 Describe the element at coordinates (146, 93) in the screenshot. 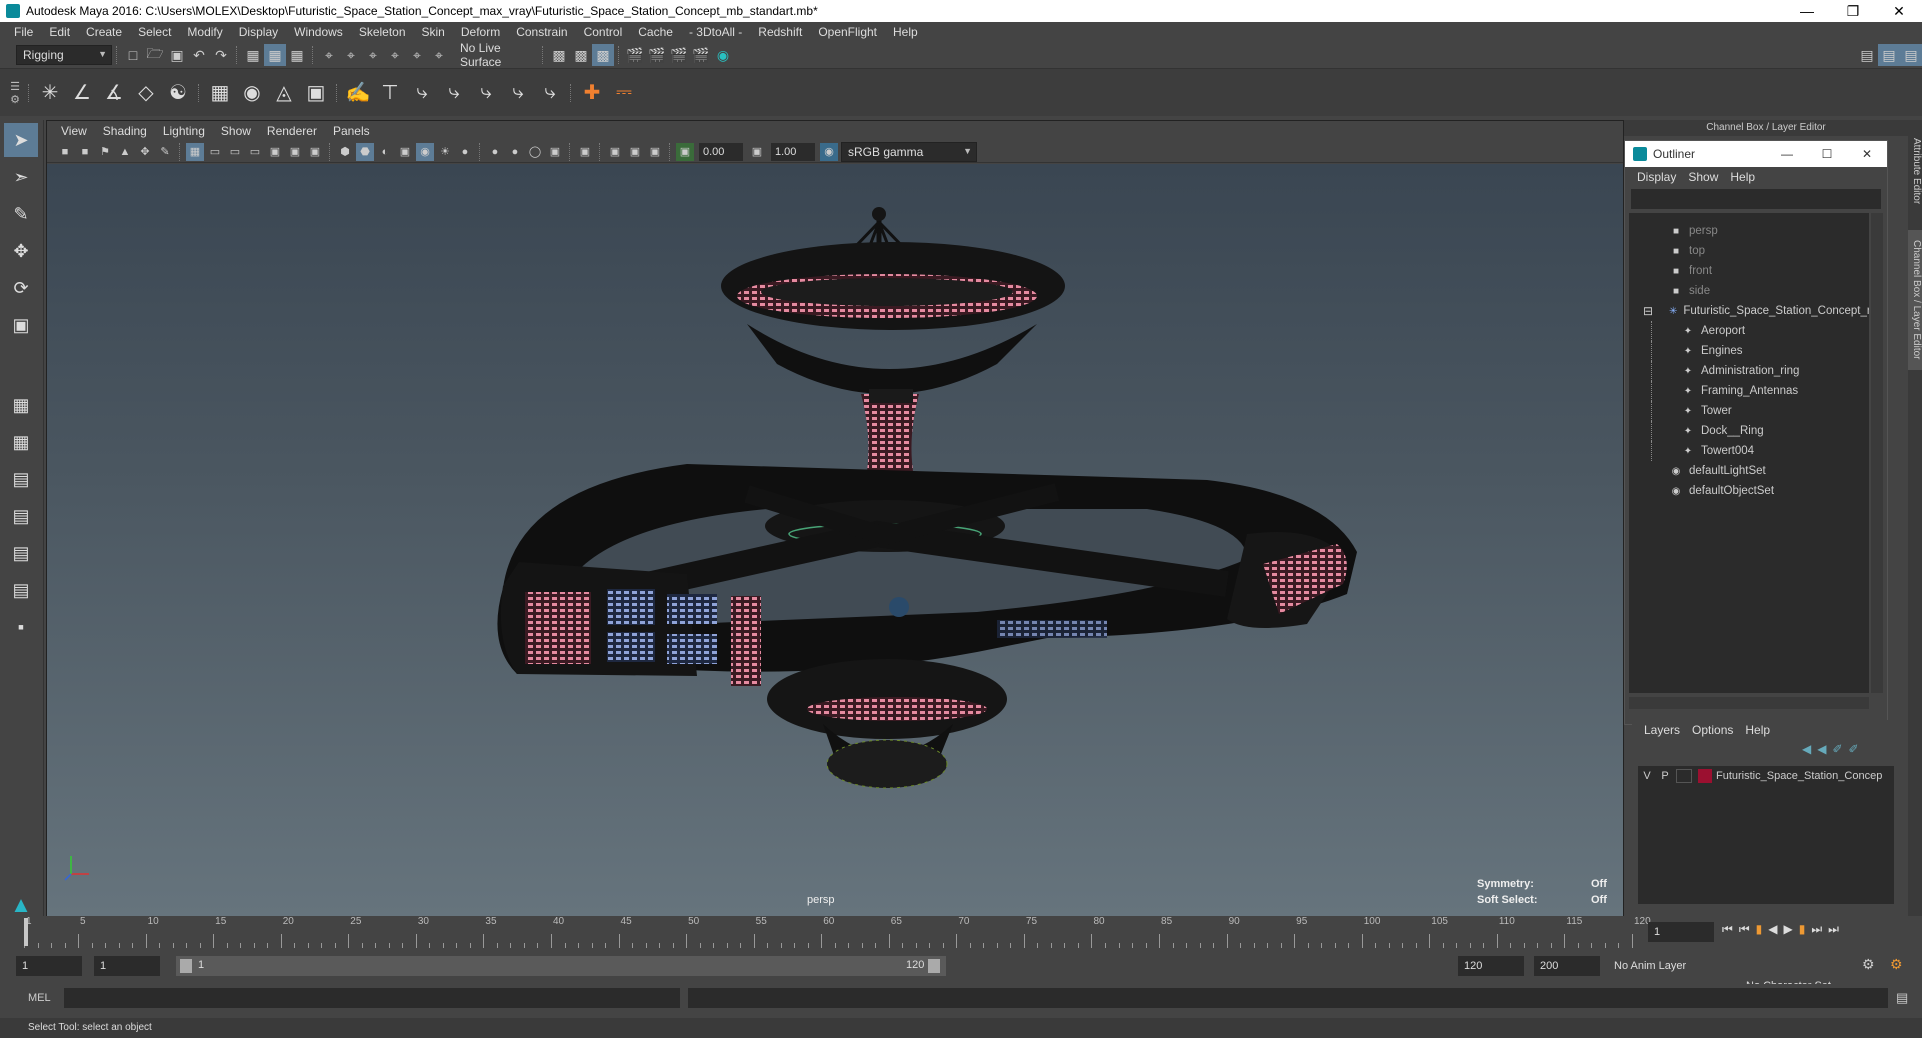

I see `mirror-joint-icon: ◇` at that location.